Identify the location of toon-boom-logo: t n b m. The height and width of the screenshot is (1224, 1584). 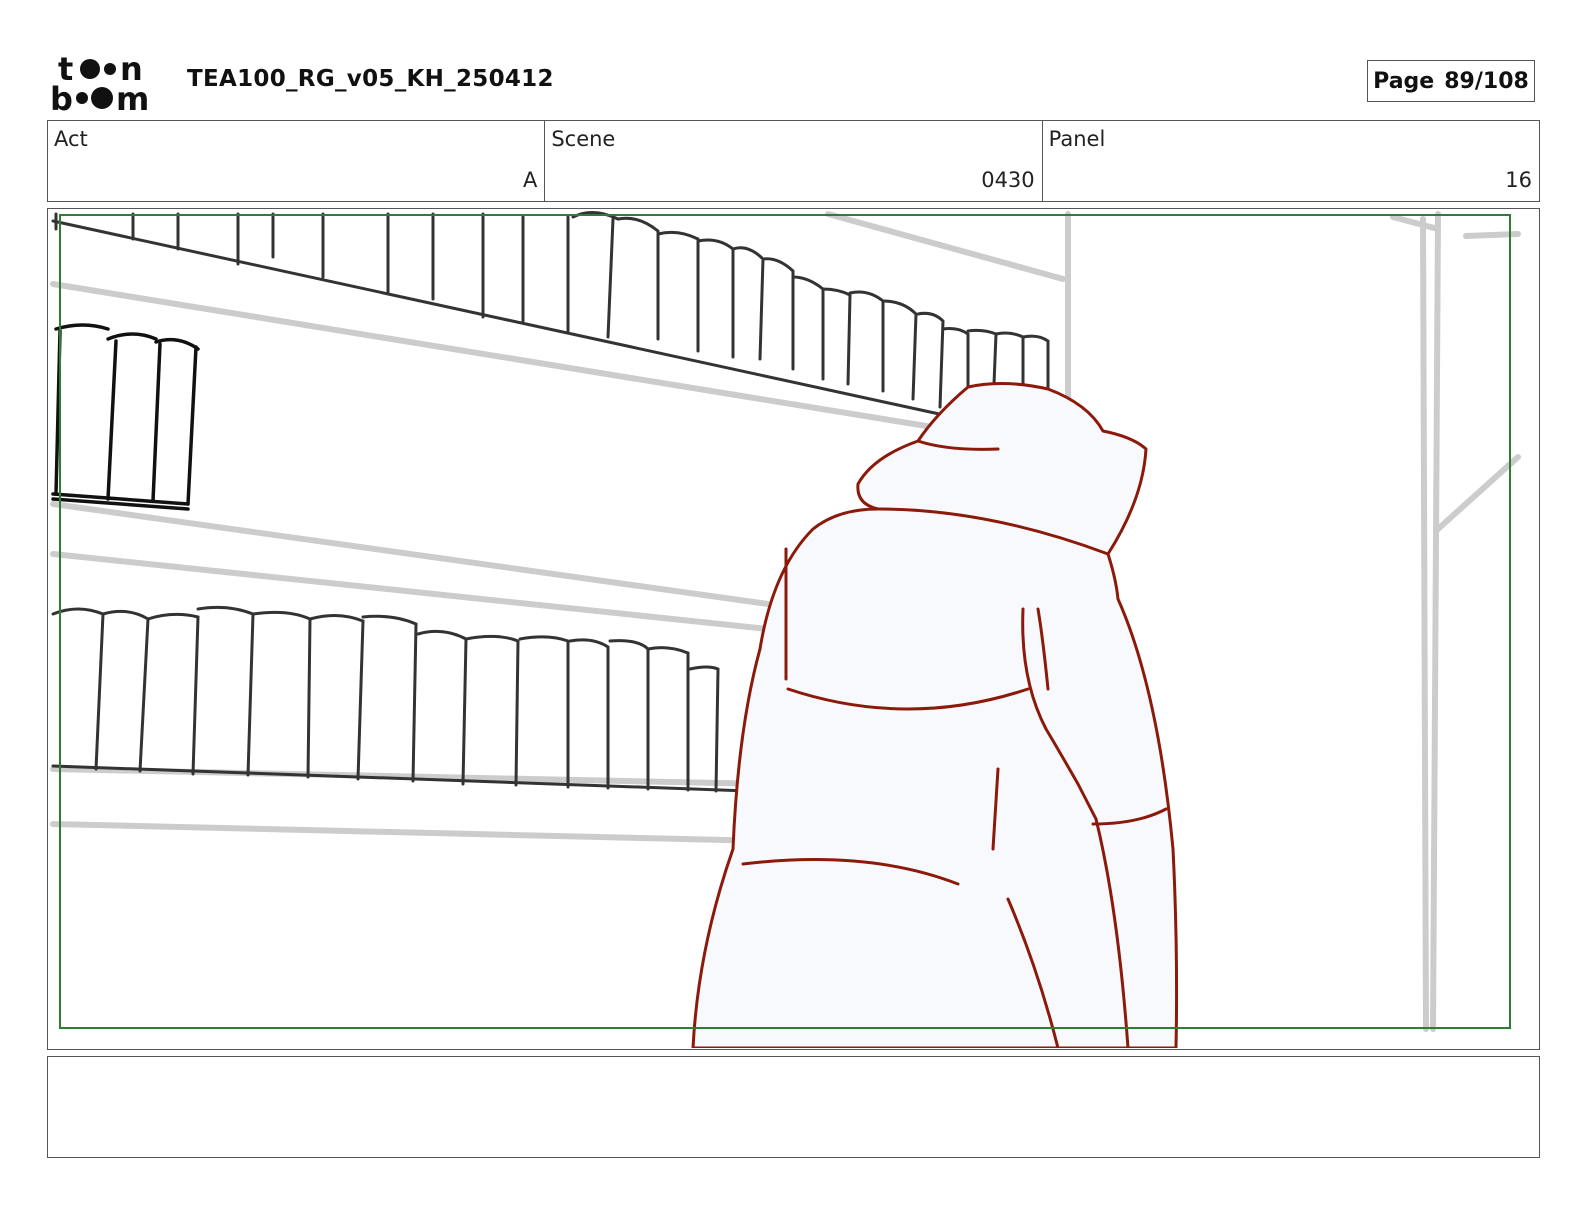
(107, 84).